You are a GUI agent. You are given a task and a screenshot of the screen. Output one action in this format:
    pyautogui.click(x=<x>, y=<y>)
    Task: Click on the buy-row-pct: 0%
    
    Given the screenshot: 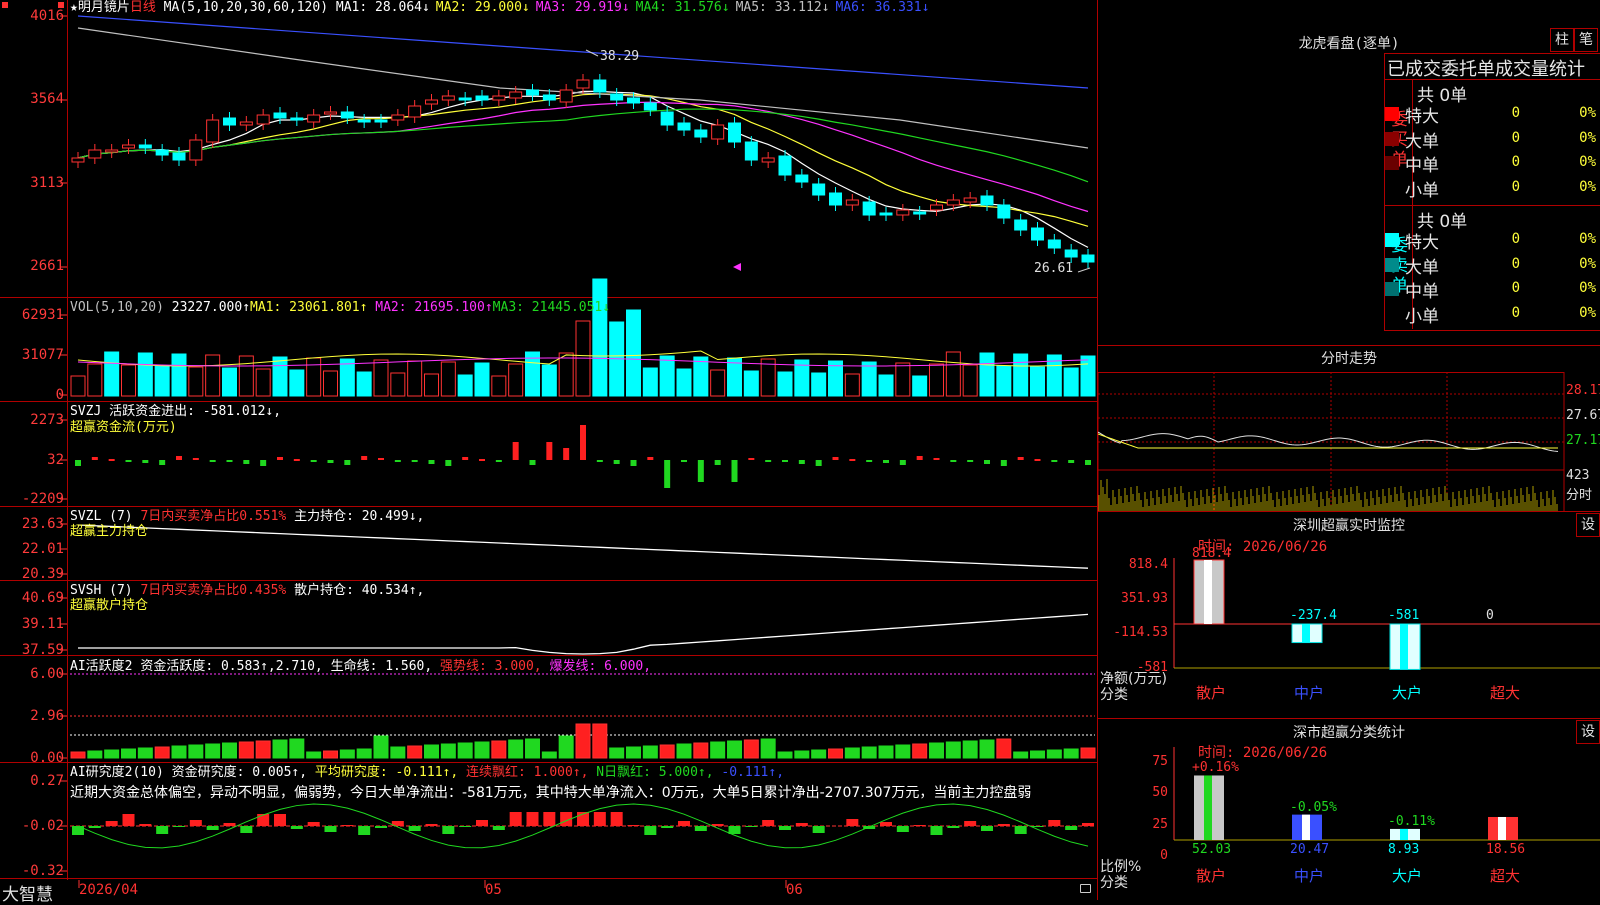 What is the action you would take?
    pyautogui.click(x=1587, y=113)
    